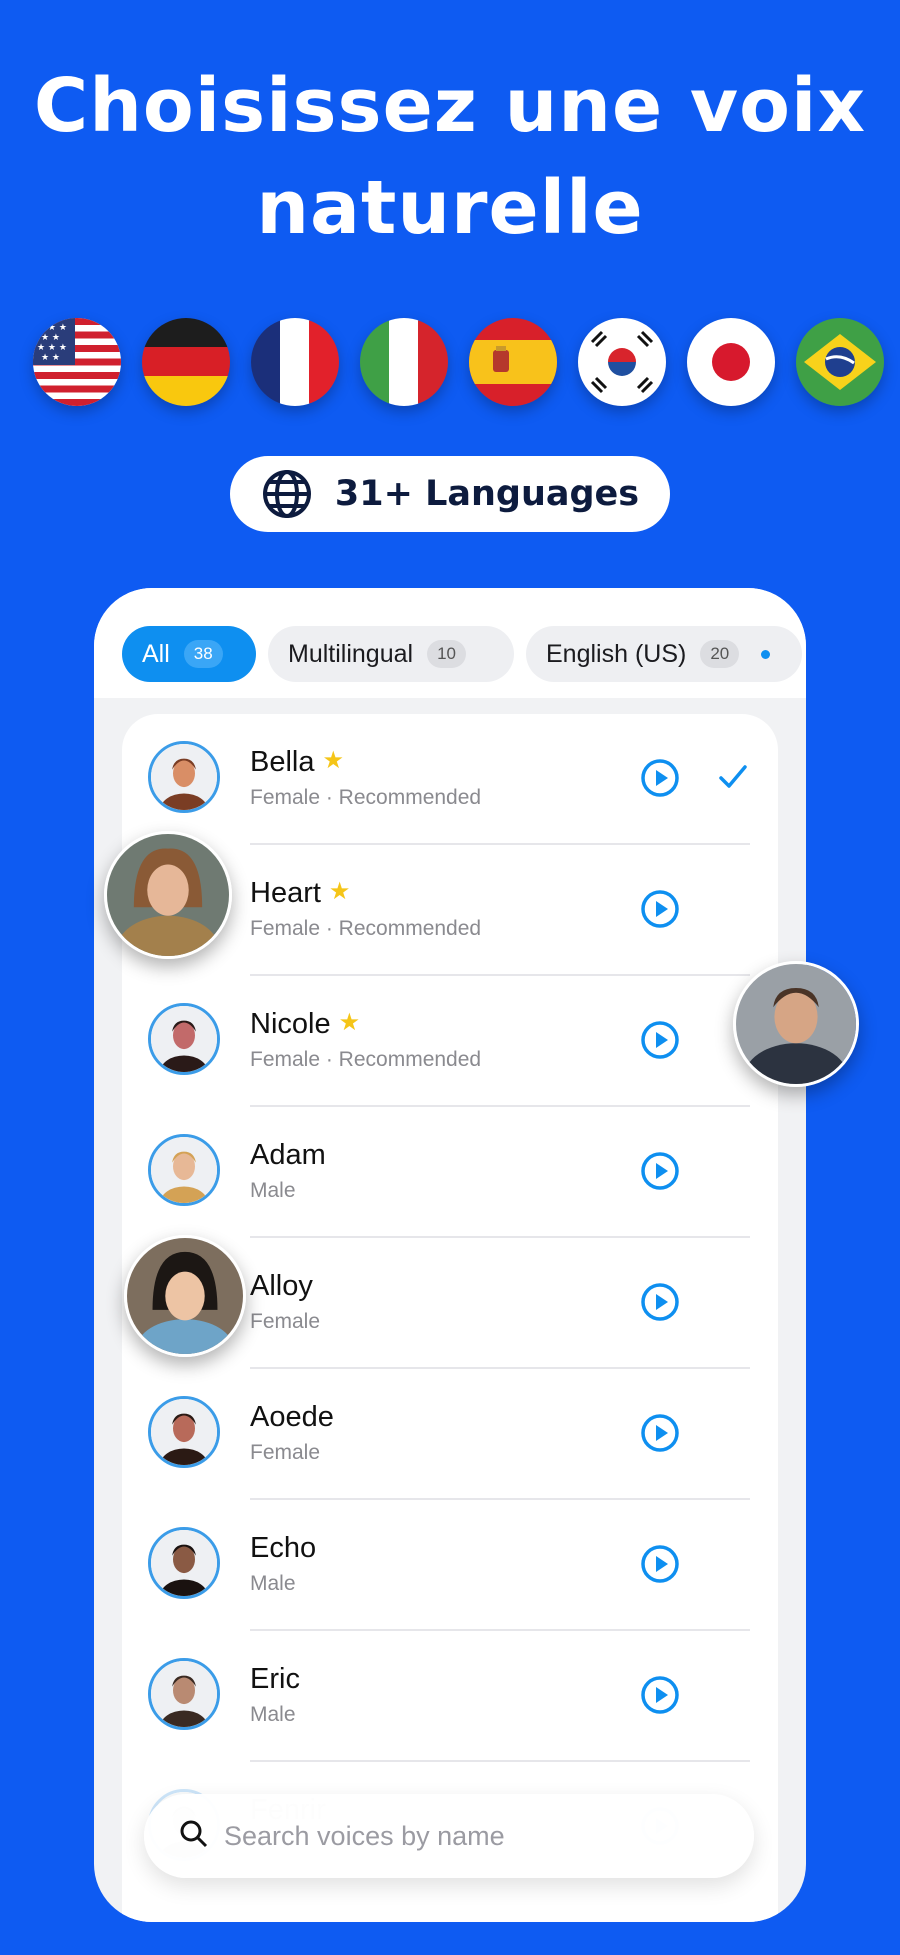  Describe the element at coordinates (446, 654) in the screenshot. I see `filter-chip-count: 10` at that location.